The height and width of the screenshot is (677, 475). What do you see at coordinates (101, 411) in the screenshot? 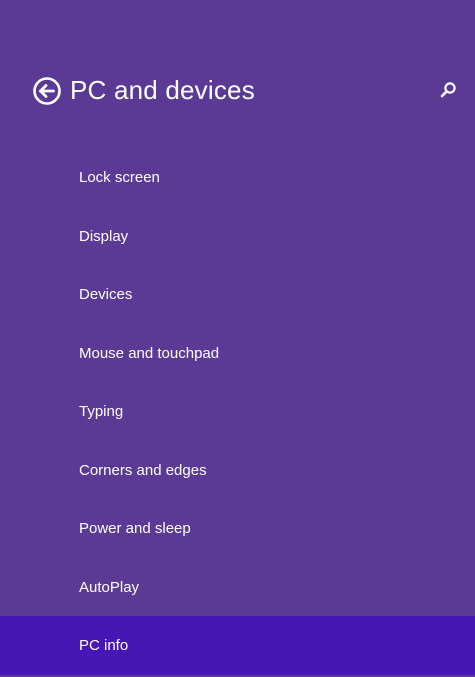
I see `menu-item-label: Typing` at bounding box center [101, 411].